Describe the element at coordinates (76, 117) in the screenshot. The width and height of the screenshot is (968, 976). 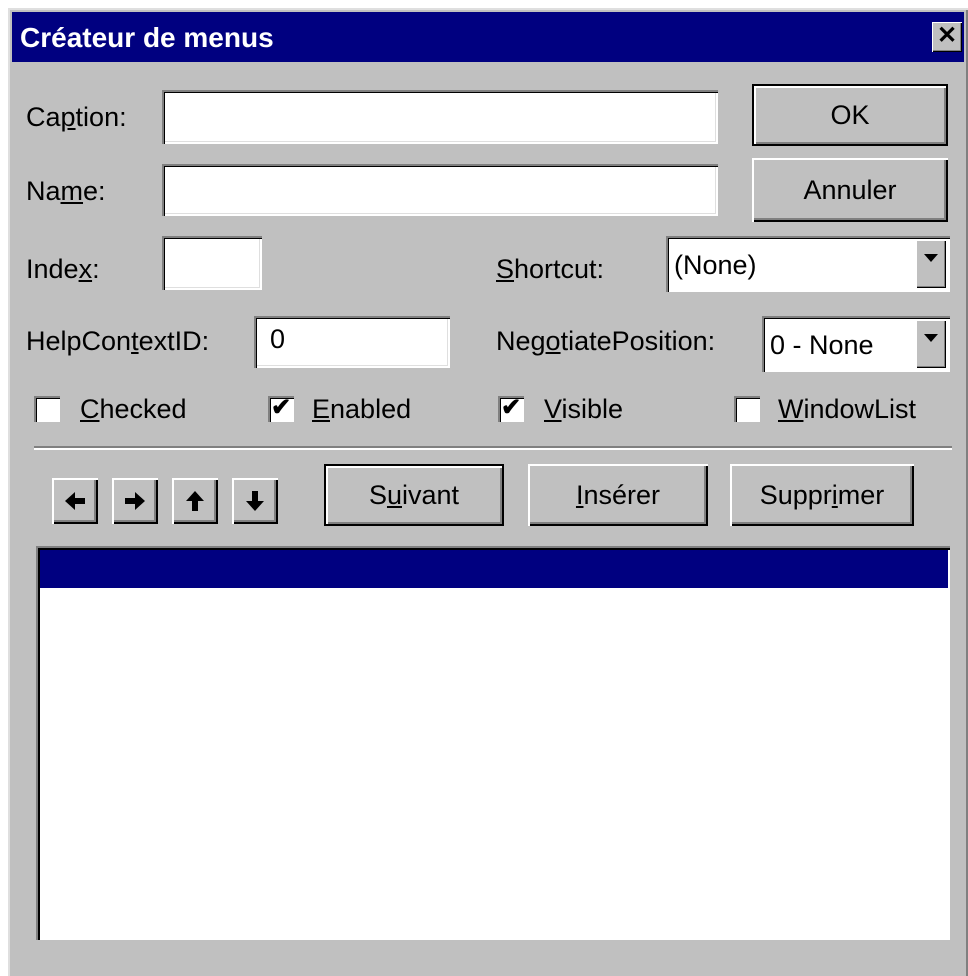
I see `caption-label: Caption:` at that location.